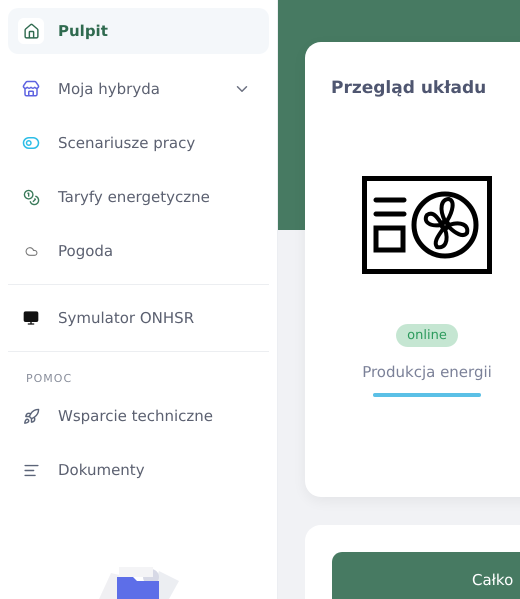 This screenshot has width=520, height=599. I want to click on sidebar-item: Wsparcie techniczne, so click(138, 416).